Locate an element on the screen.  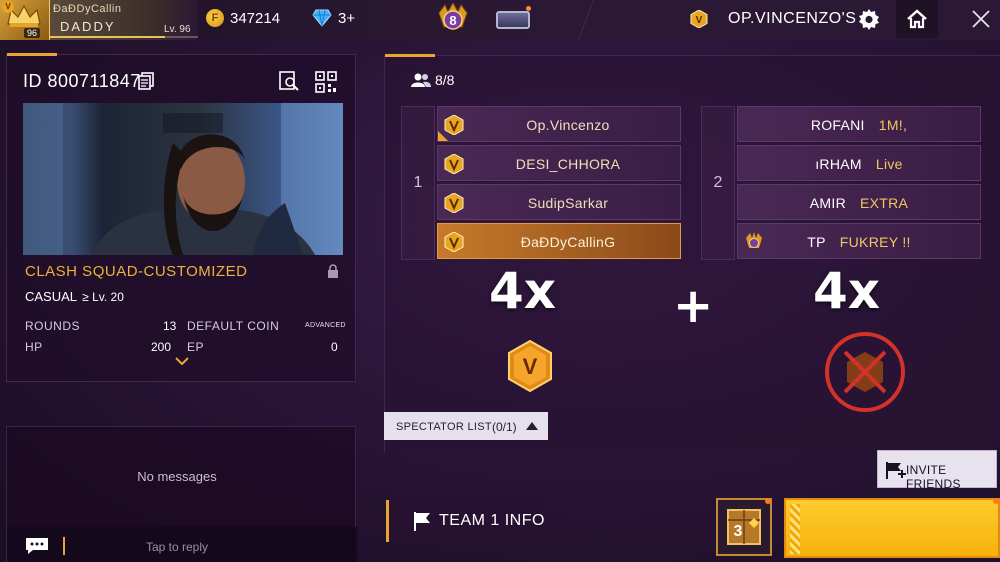
team-2-slot: TP FUKREY !! is located at coordinates (859, 241).